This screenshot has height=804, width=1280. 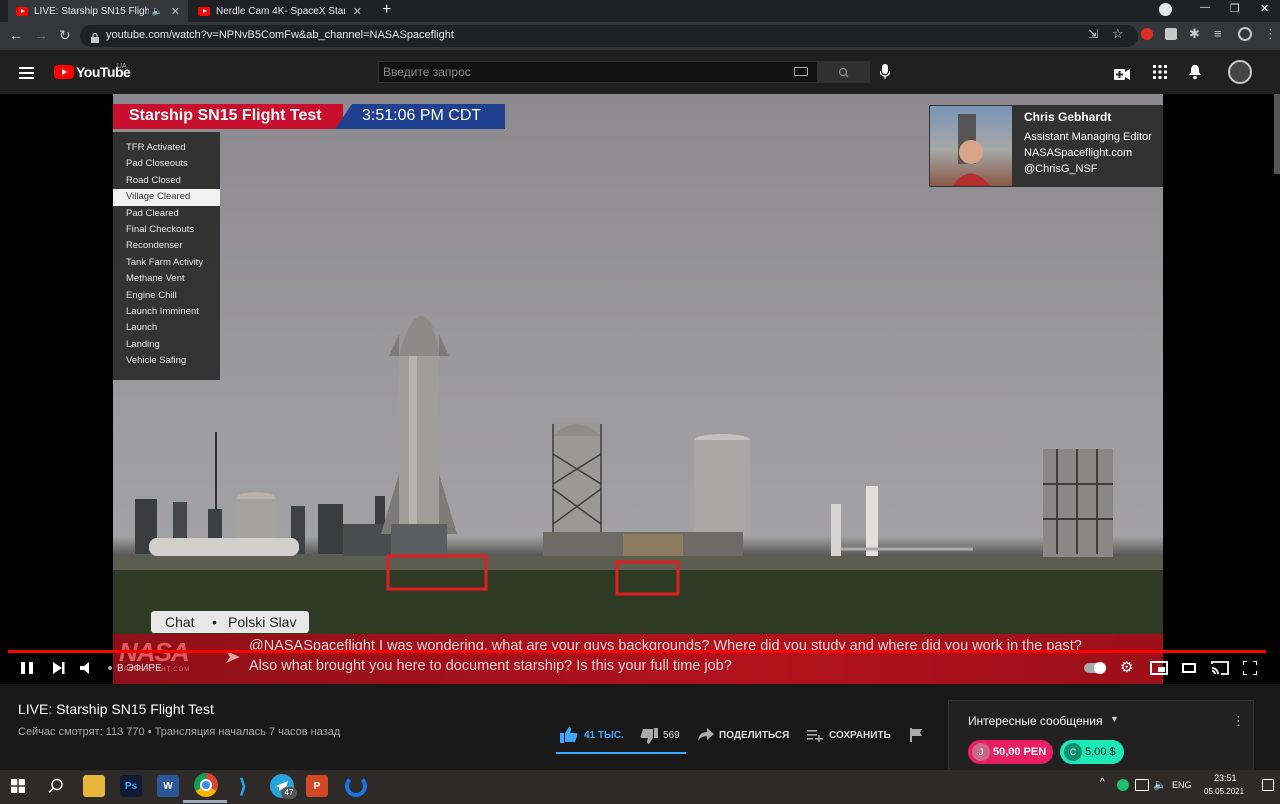 I want to click on host-handle: @ChrisG_NSF, so click(x=1061, y=169).